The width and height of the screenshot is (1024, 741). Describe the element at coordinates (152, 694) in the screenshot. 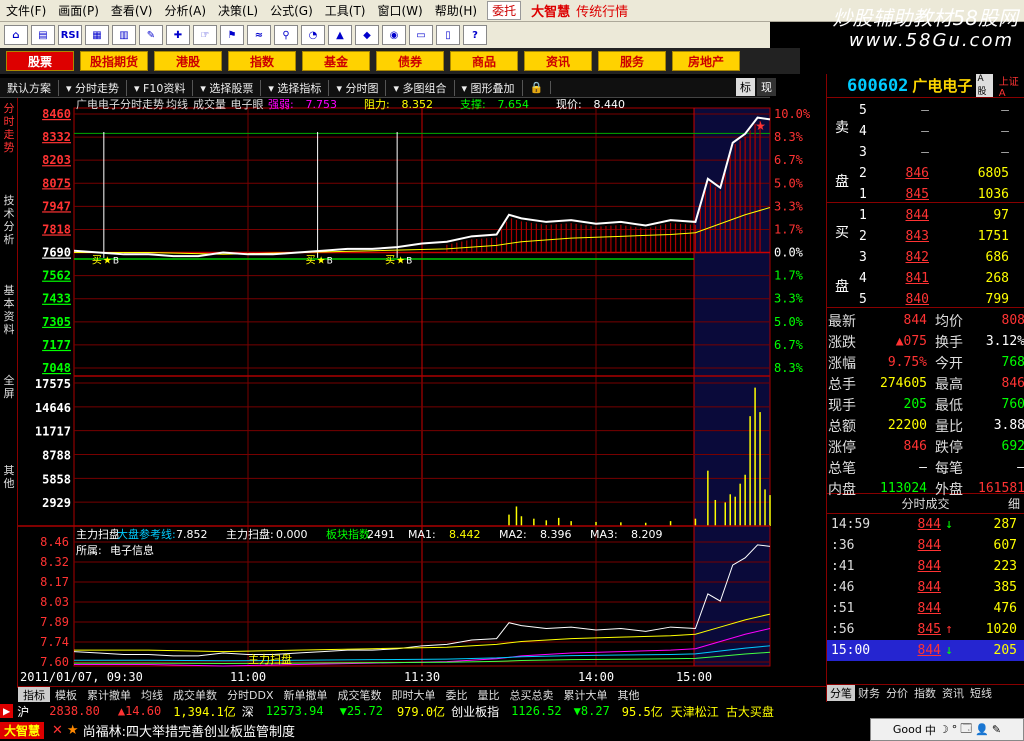

I see `indicator-tab-3: 均线` at that location.